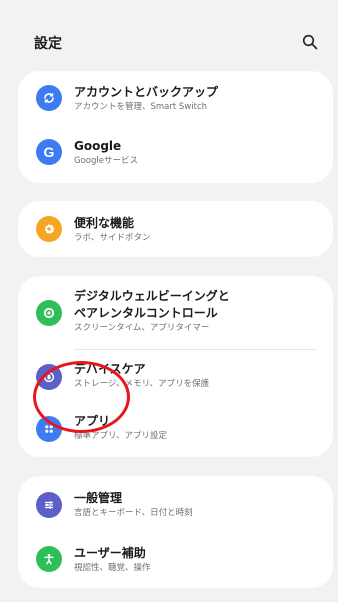 The image size is (338, 602). What do you see at coordinates (146, 313) in the screenshot?
I see `setting-label-line2: ペアレンタルコントロール` at bounding box center [146, 313].